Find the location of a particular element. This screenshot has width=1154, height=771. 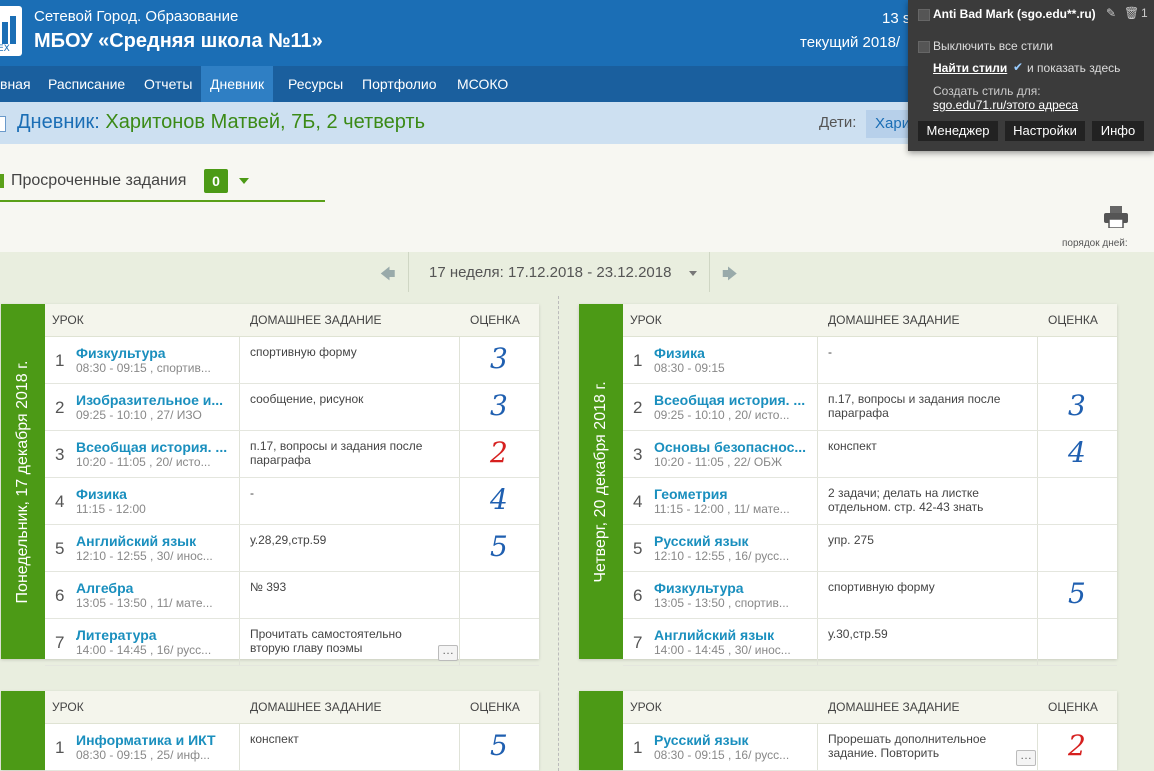

trash-icon: 🗑 is located at coordinates (1131, 13).